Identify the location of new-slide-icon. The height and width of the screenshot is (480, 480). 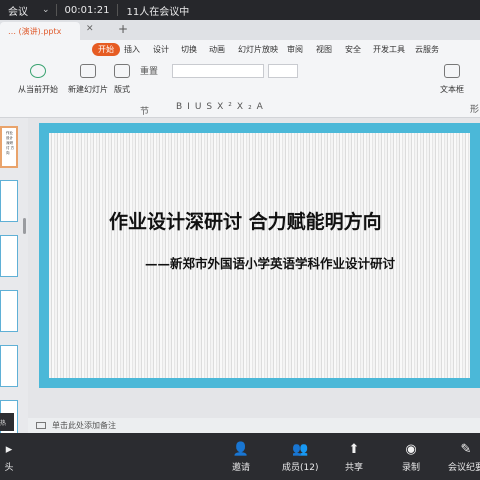
(88, 71).